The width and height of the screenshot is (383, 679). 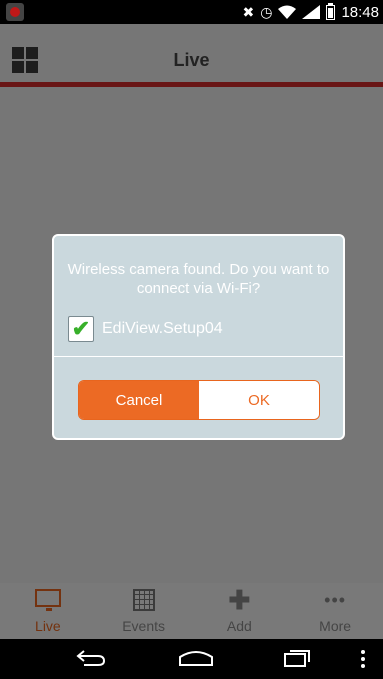 What do you see at coordinates (196, 658) in the screenshot?
I see `home-icon` at bounding box center [196, 658].